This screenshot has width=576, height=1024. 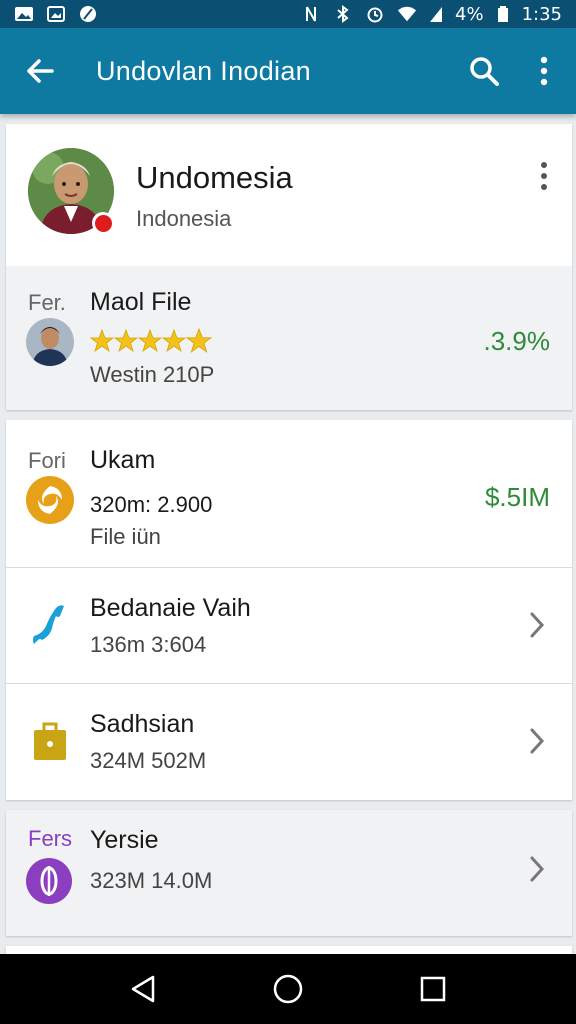 I want to click on app-bar: Undovlan Inodian, so click(x=288, y=71).